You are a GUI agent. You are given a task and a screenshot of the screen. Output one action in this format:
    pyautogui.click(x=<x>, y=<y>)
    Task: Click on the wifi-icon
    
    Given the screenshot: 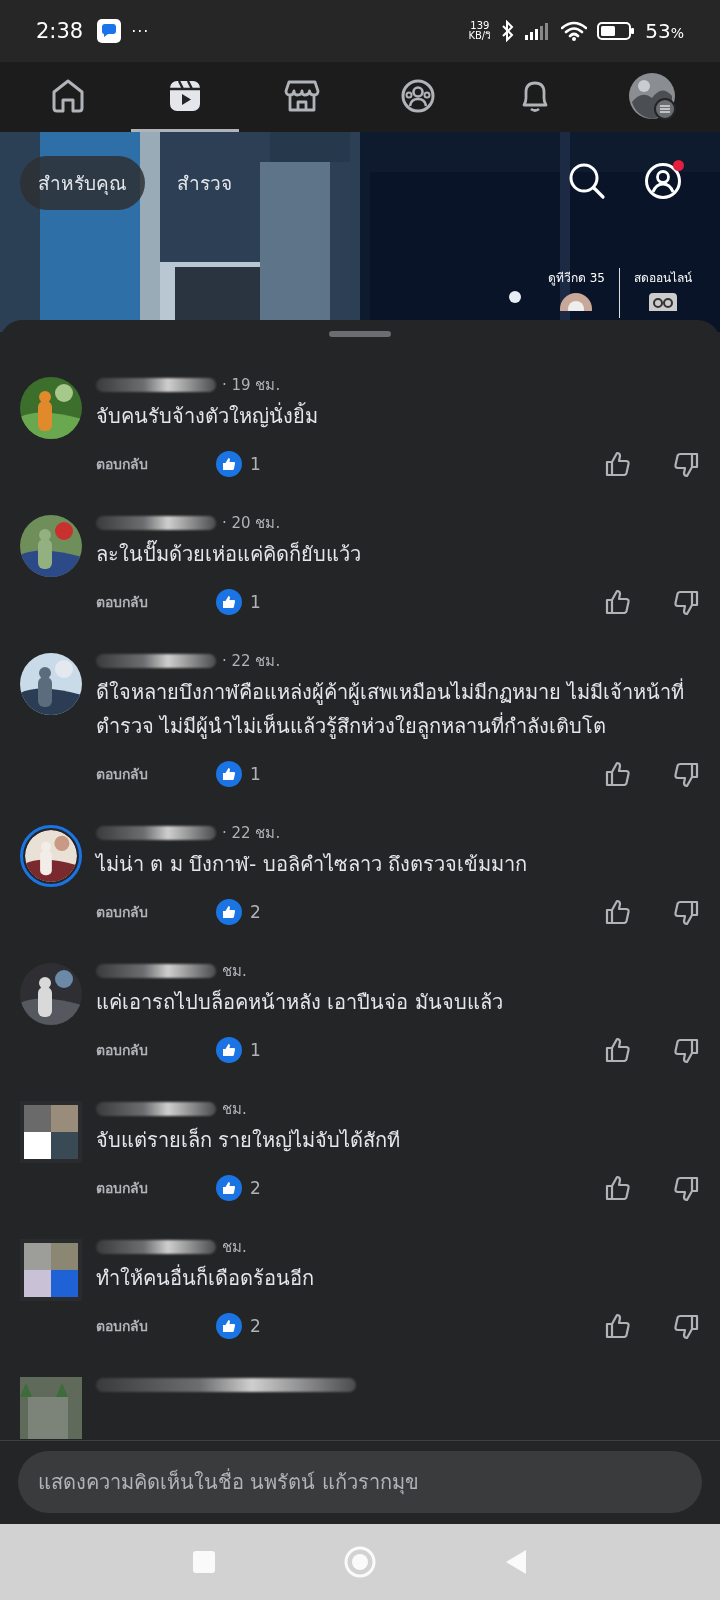 What is the action you would take?
    pyautogui.click(x=574, y=31)
    